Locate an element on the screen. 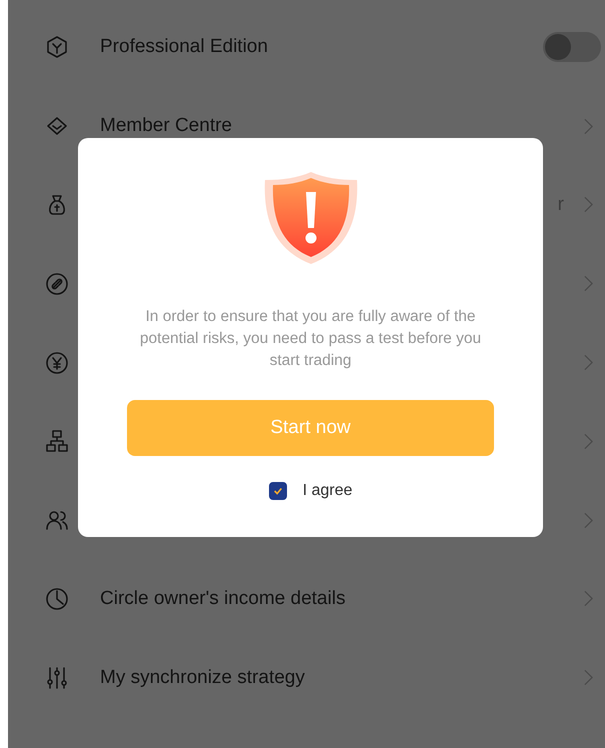 This screenshot has width=605, height=748. link-icon is located at coordinates (57, 284).